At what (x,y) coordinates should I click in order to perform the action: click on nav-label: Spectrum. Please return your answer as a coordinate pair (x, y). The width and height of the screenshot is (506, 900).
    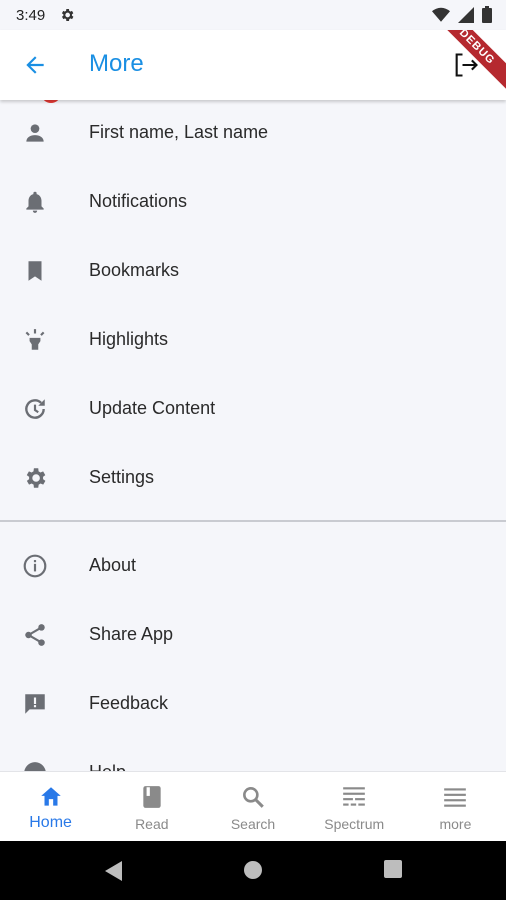
    Looking at the image, I should click on (354, 824).